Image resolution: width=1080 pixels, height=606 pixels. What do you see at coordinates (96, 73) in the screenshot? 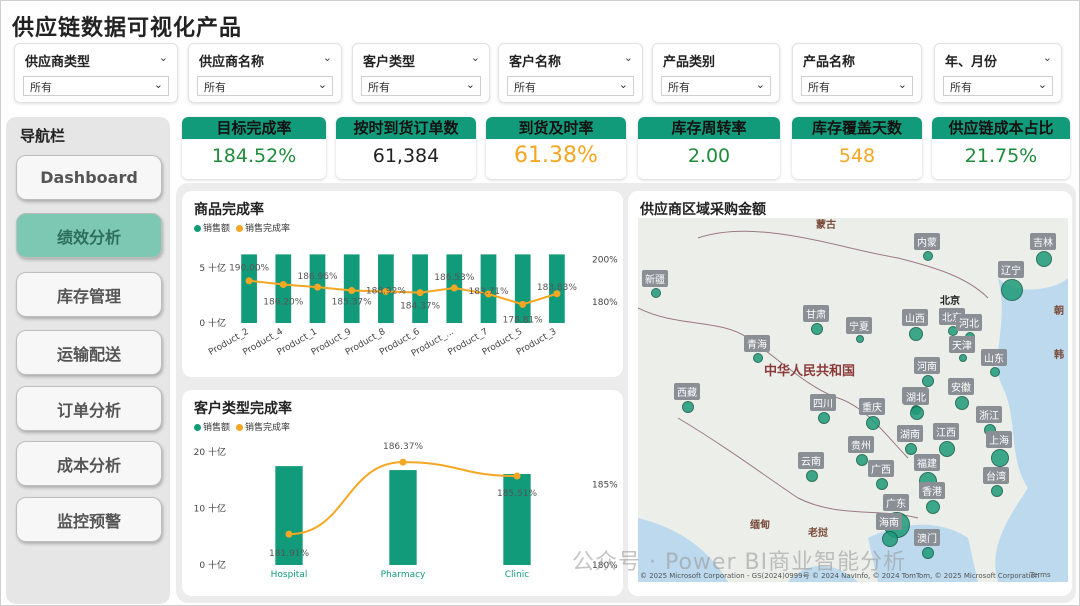
I see `filter-supplier-type: 供应商类型 ⌄ 所有 ⌄` at bounding box center [96, 73].